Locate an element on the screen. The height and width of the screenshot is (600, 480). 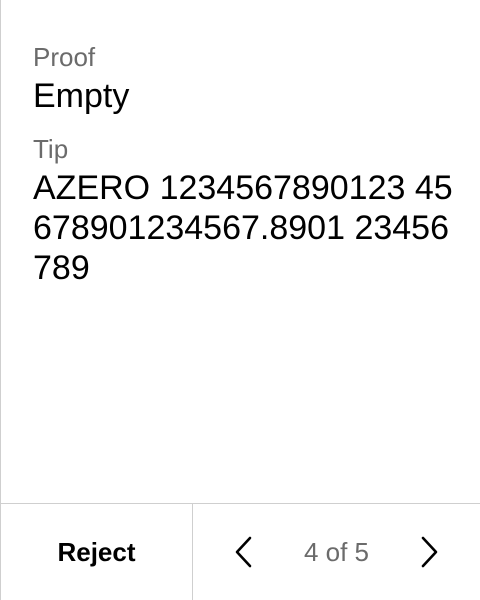
chevron-right-icon is located at coordinates (429, 552).